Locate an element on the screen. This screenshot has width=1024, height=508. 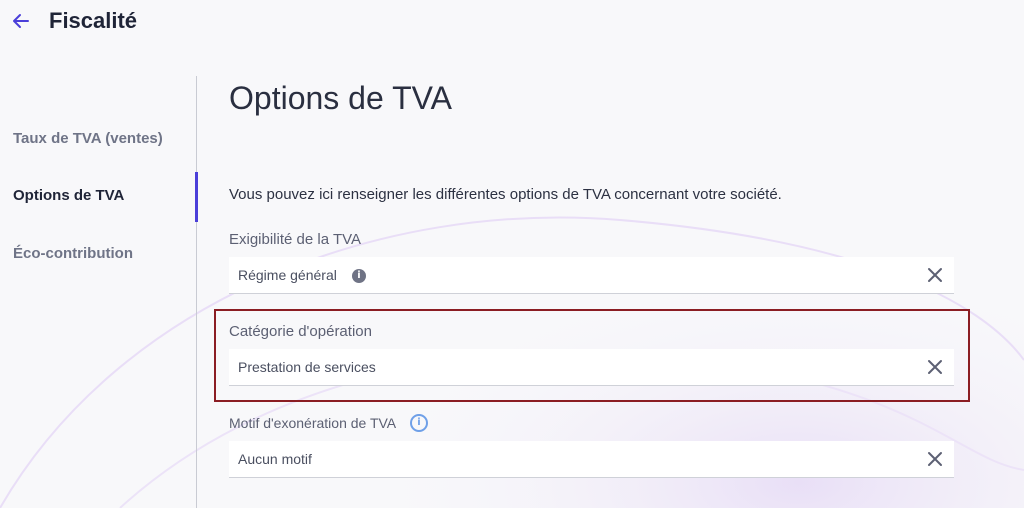
sidebar-item-taux-tva: Taux de TVA (ventes) is located at coordinates (88, 138).